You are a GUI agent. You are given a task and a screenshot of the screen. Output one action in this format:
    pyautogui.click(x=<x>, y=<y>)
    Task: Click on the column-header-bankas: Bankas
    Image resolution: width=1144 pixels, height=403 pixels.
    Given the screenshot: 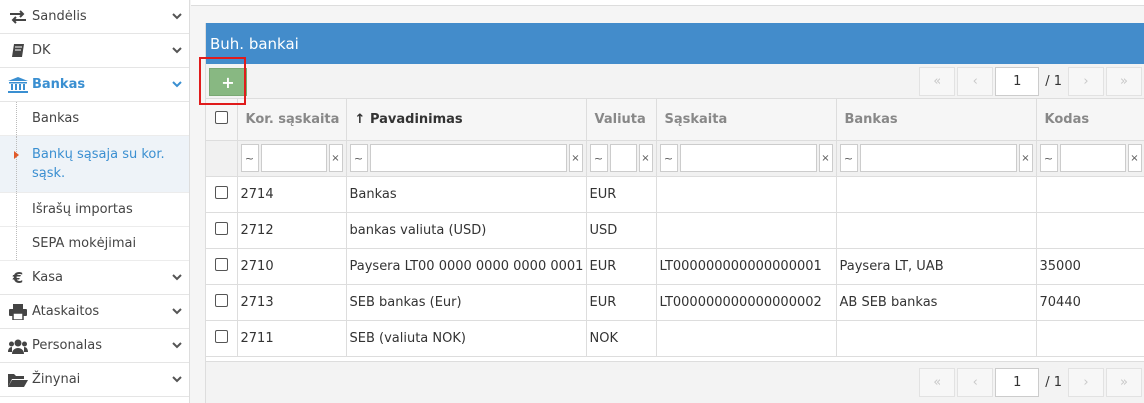 What is the action you would take?
    pyautogui.click(x=936, y=120)
    